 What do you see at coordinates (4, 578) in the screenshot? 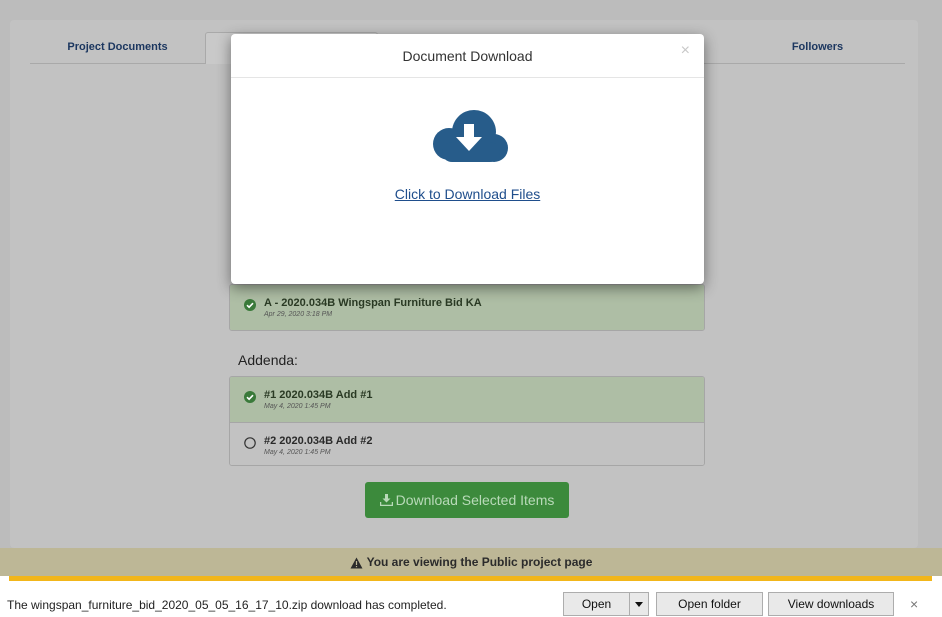
I see `stripe-gap` at bounding box center [4, 578].